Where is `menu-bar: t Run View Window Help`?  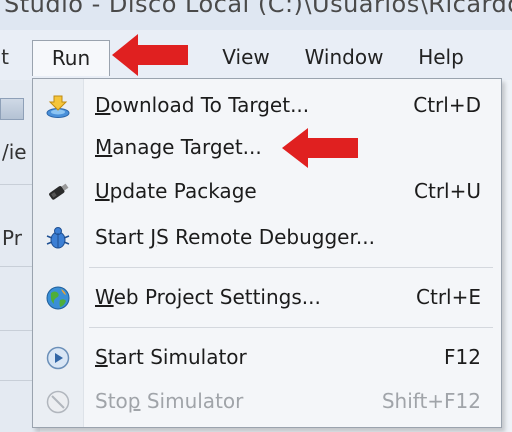
menu-bar: t Run View Window Help is located at coordinates (256, 55).